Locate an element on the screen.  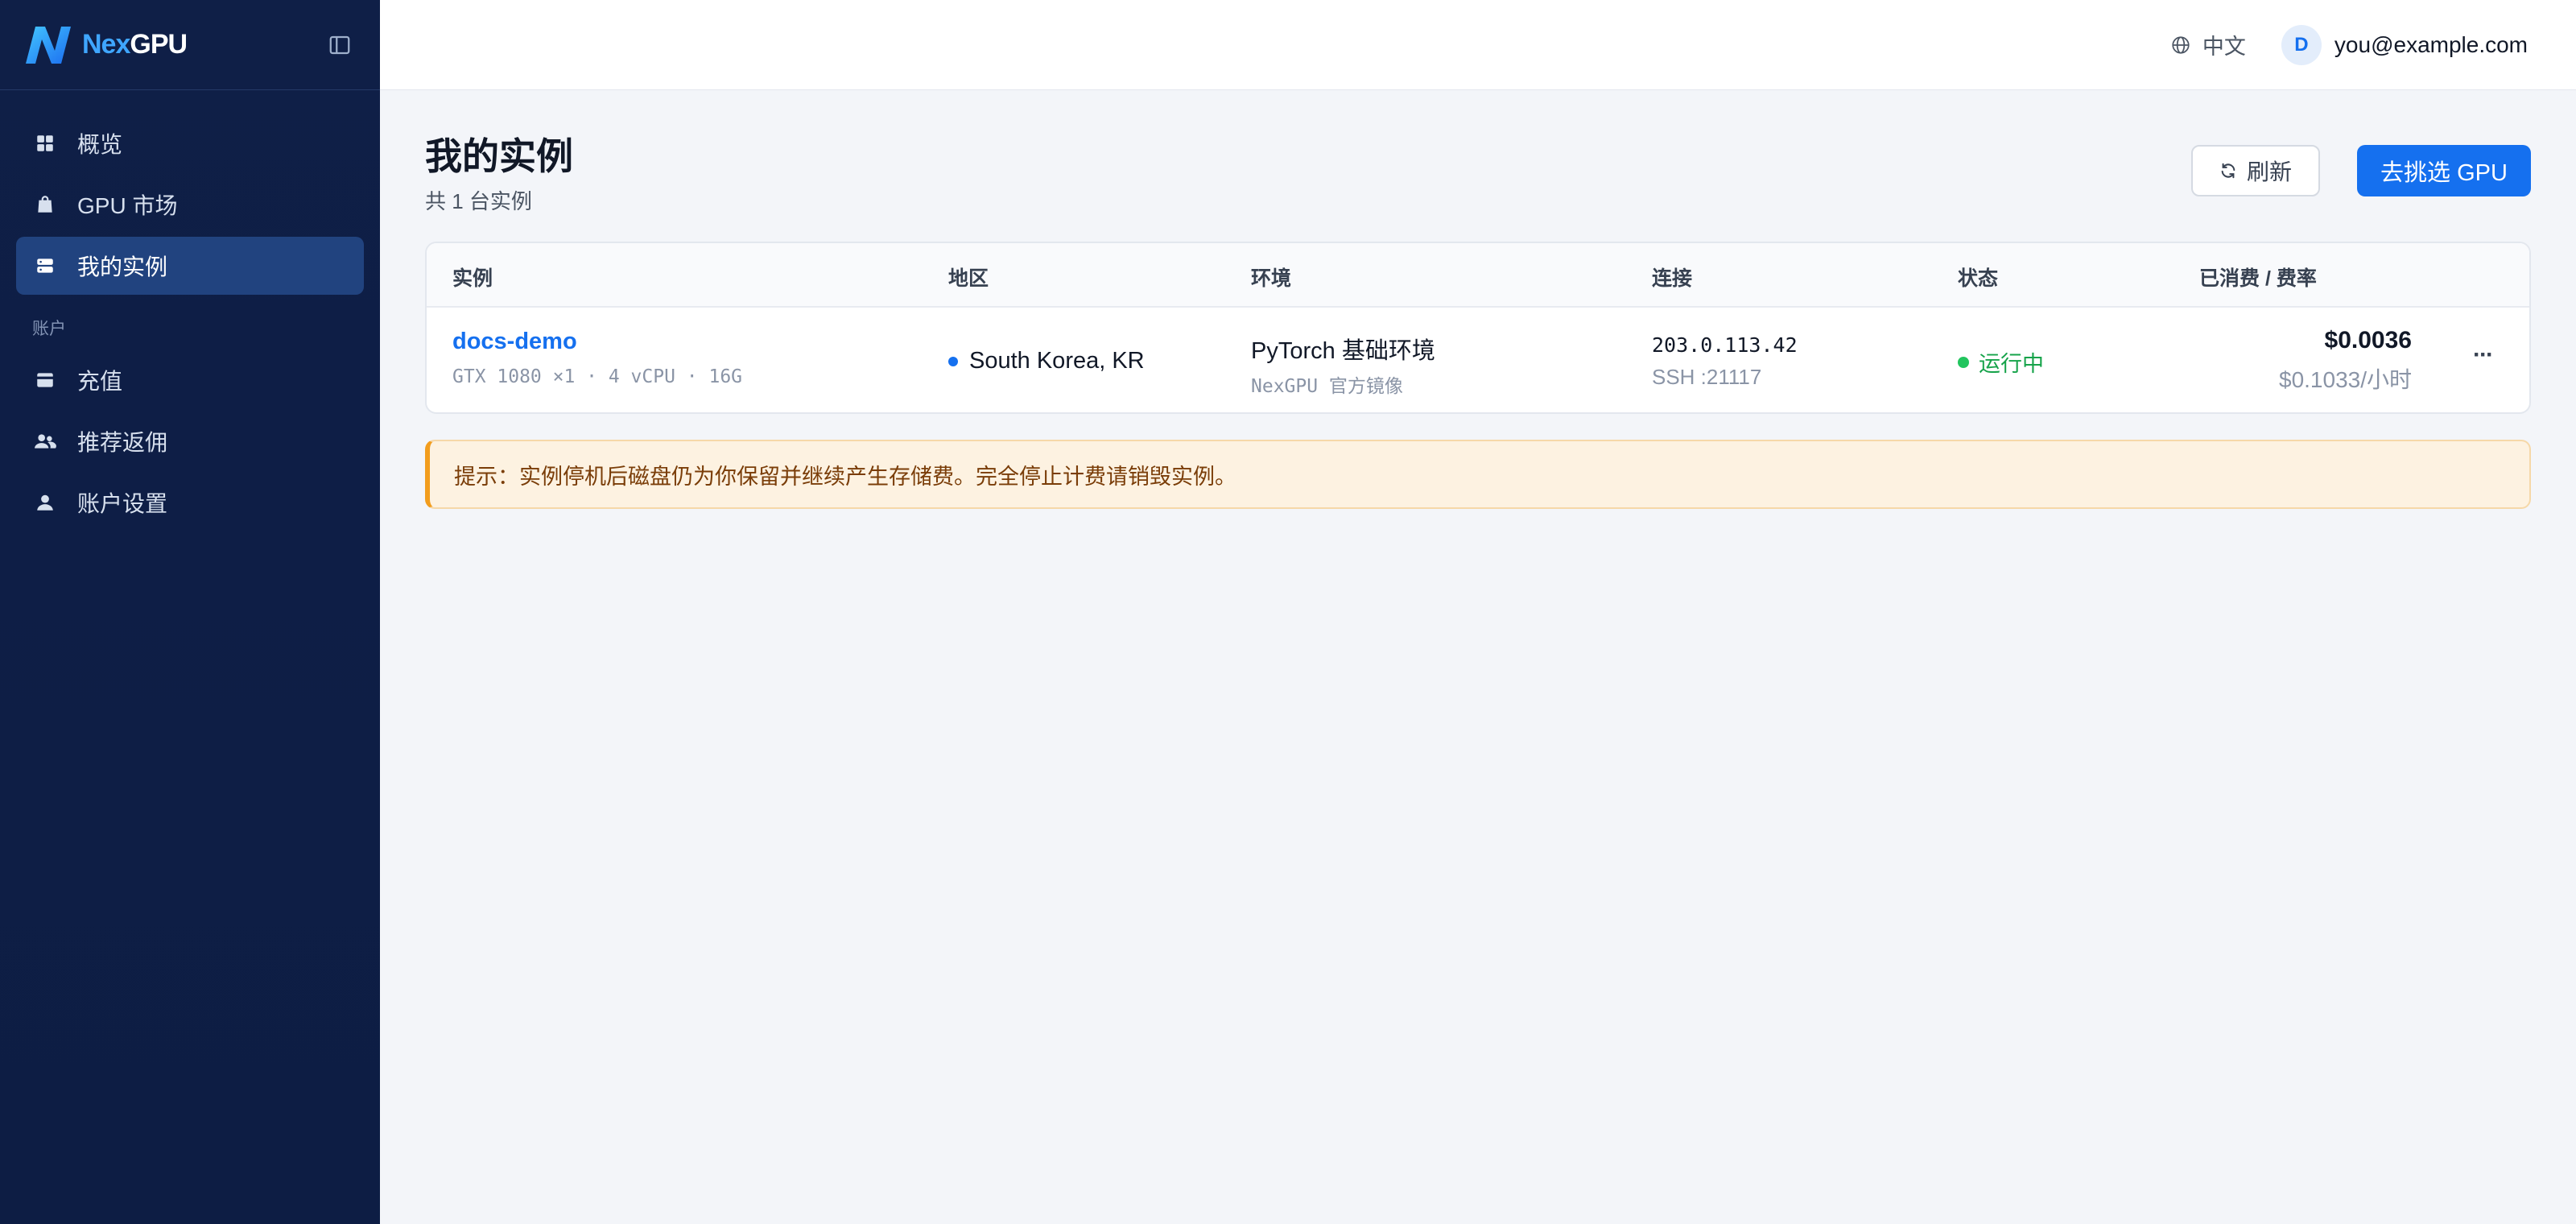
refresh-button: 刷新 is located at coordinates (2255, 170).